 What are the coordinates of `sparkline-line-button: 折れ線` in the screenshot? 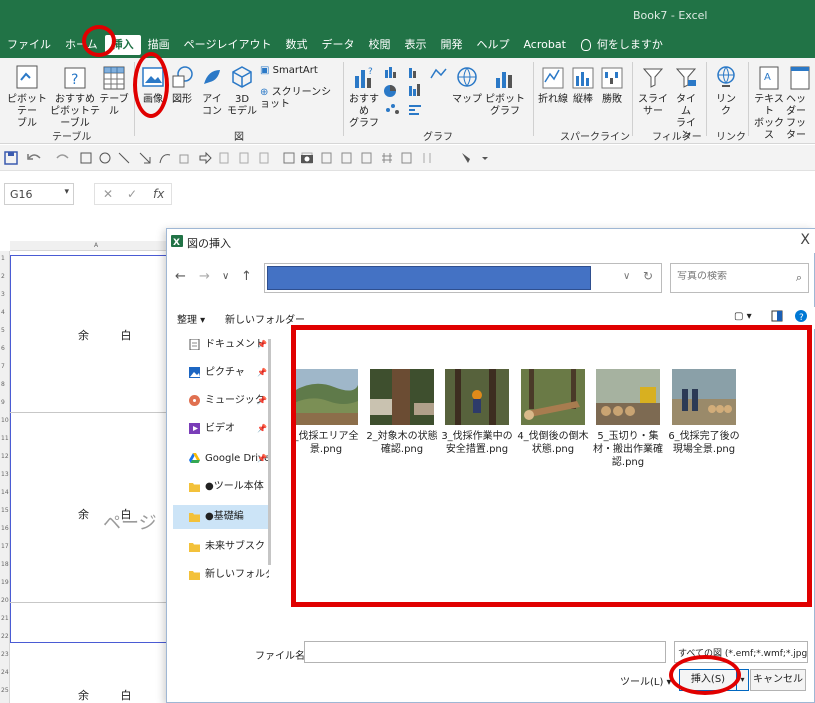 It's located at (553, 85).